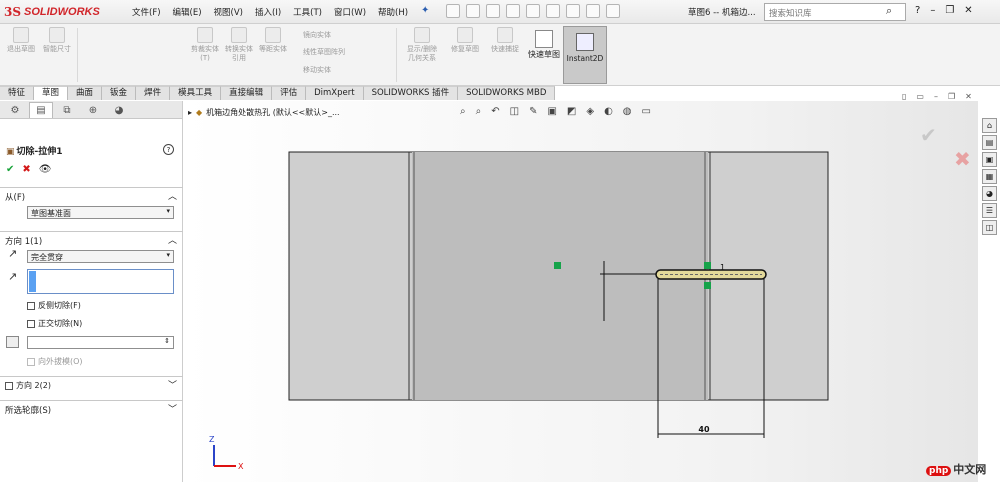 This screenshot has width=1000, height=482. Describe the element at coordinates (100, 212) in the screenshot. I see `from-select: 草图基准面 ▾` at that location.